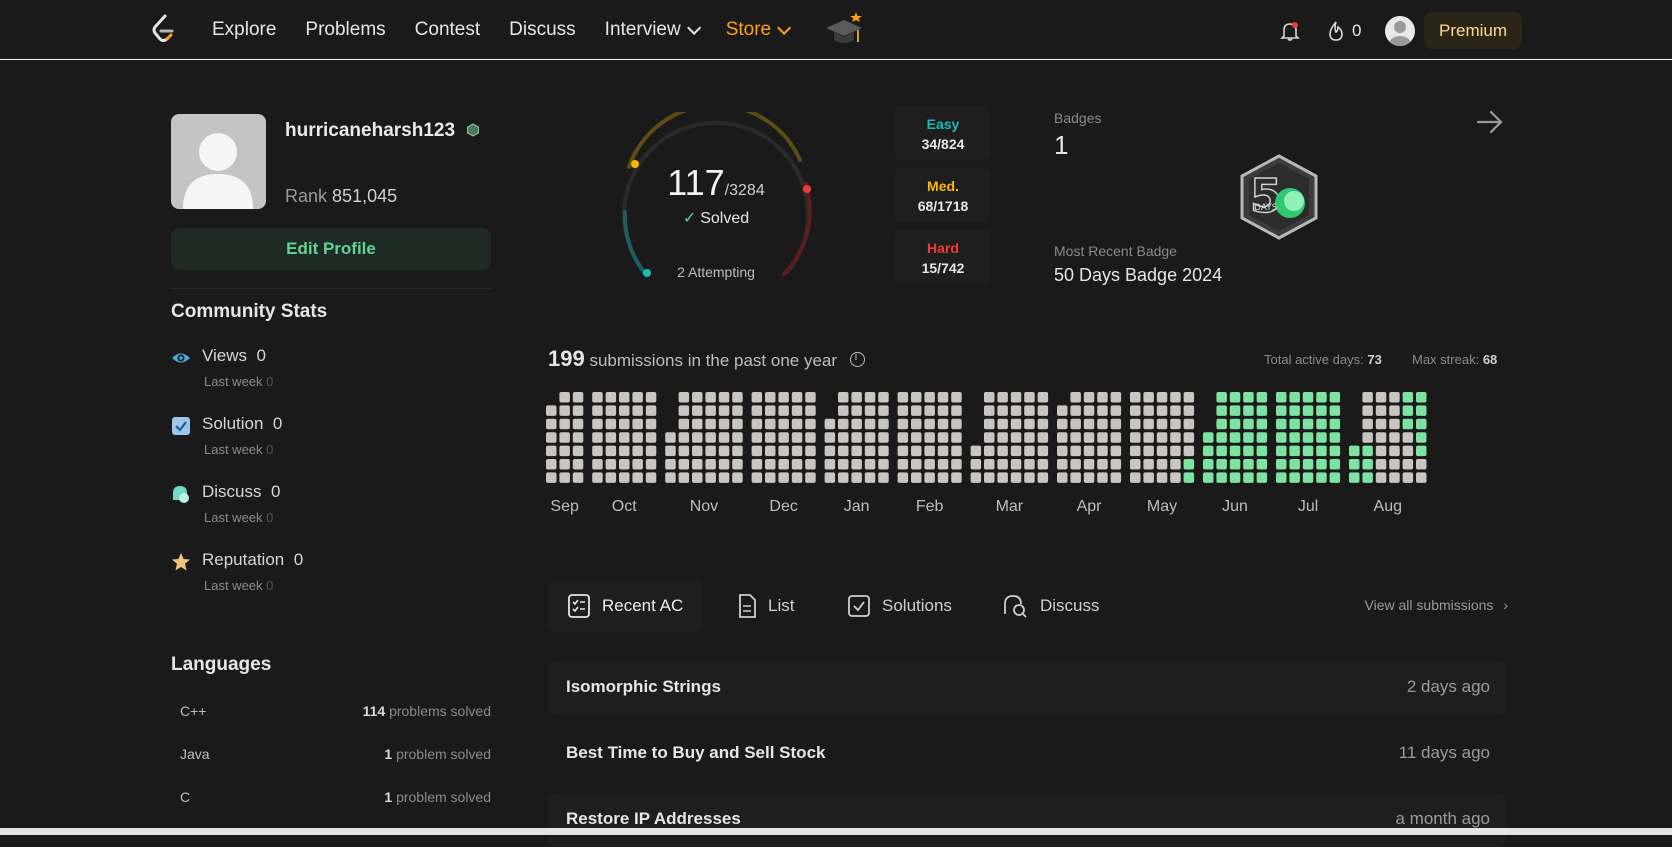  What do you see at coordinates (331, 249) in the screenshot?
I see `edit-profile-button: Edit Profile` at bounding box center [331, 249].